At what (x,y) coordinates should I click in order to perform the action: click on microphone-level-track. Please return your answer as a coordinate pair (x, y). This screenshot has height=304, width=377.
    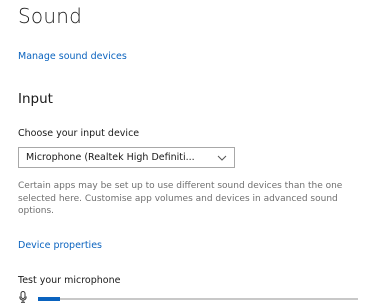
    Looking at the image, I should click on (198, 299).